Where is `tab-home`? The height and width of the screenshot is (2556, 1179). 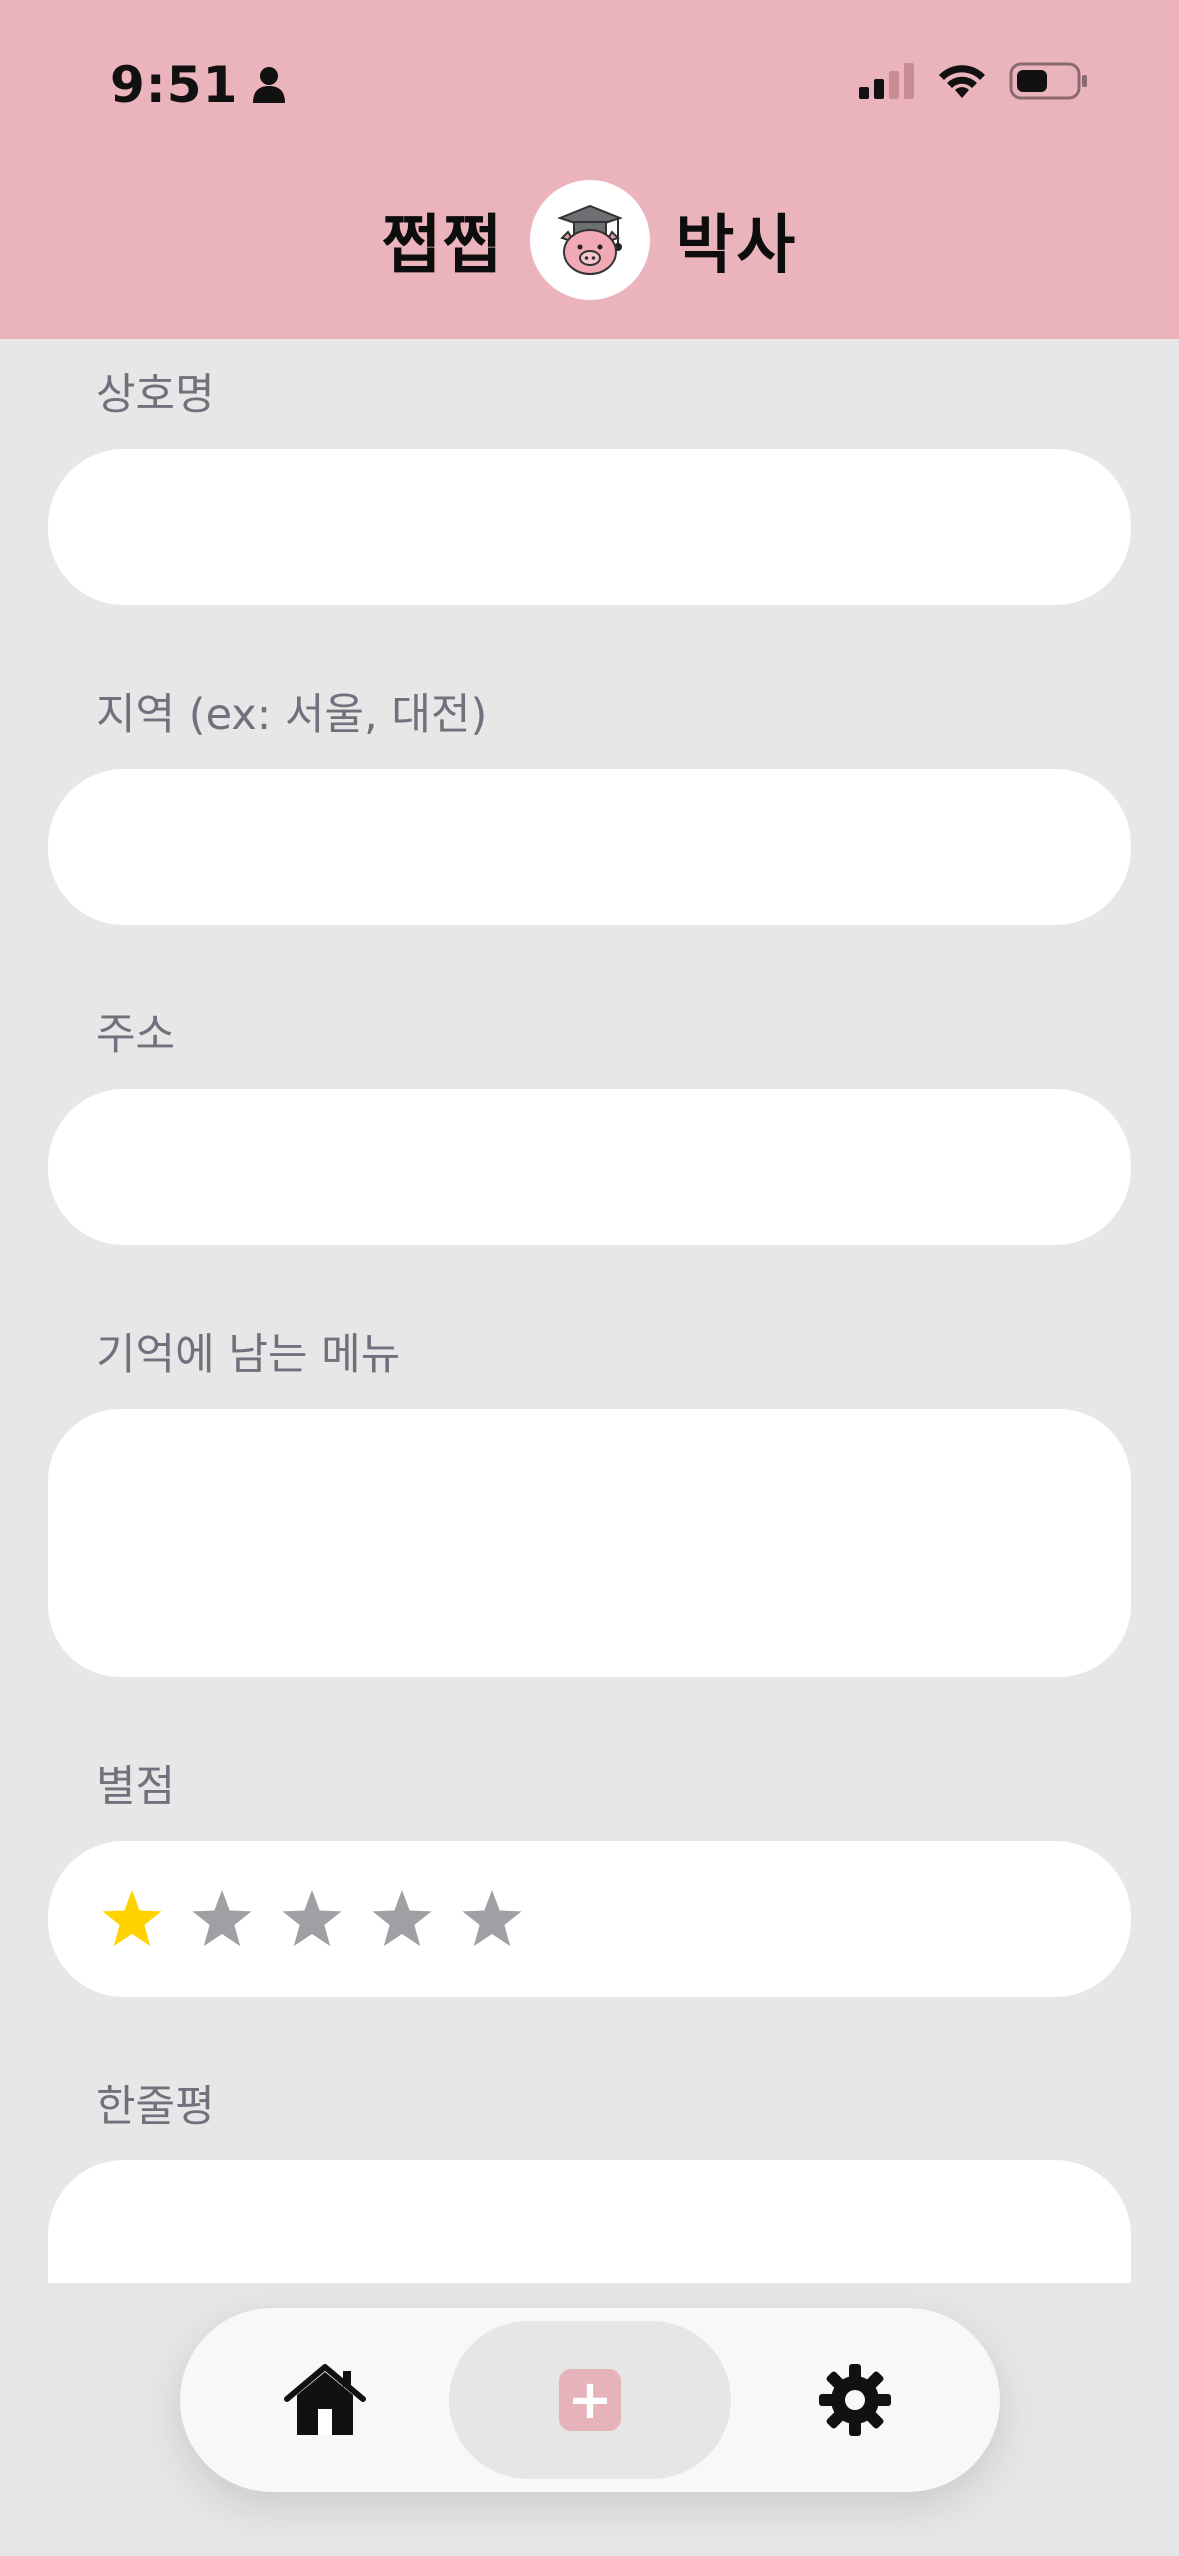 tab-home is located at coordinates (324, 2400).